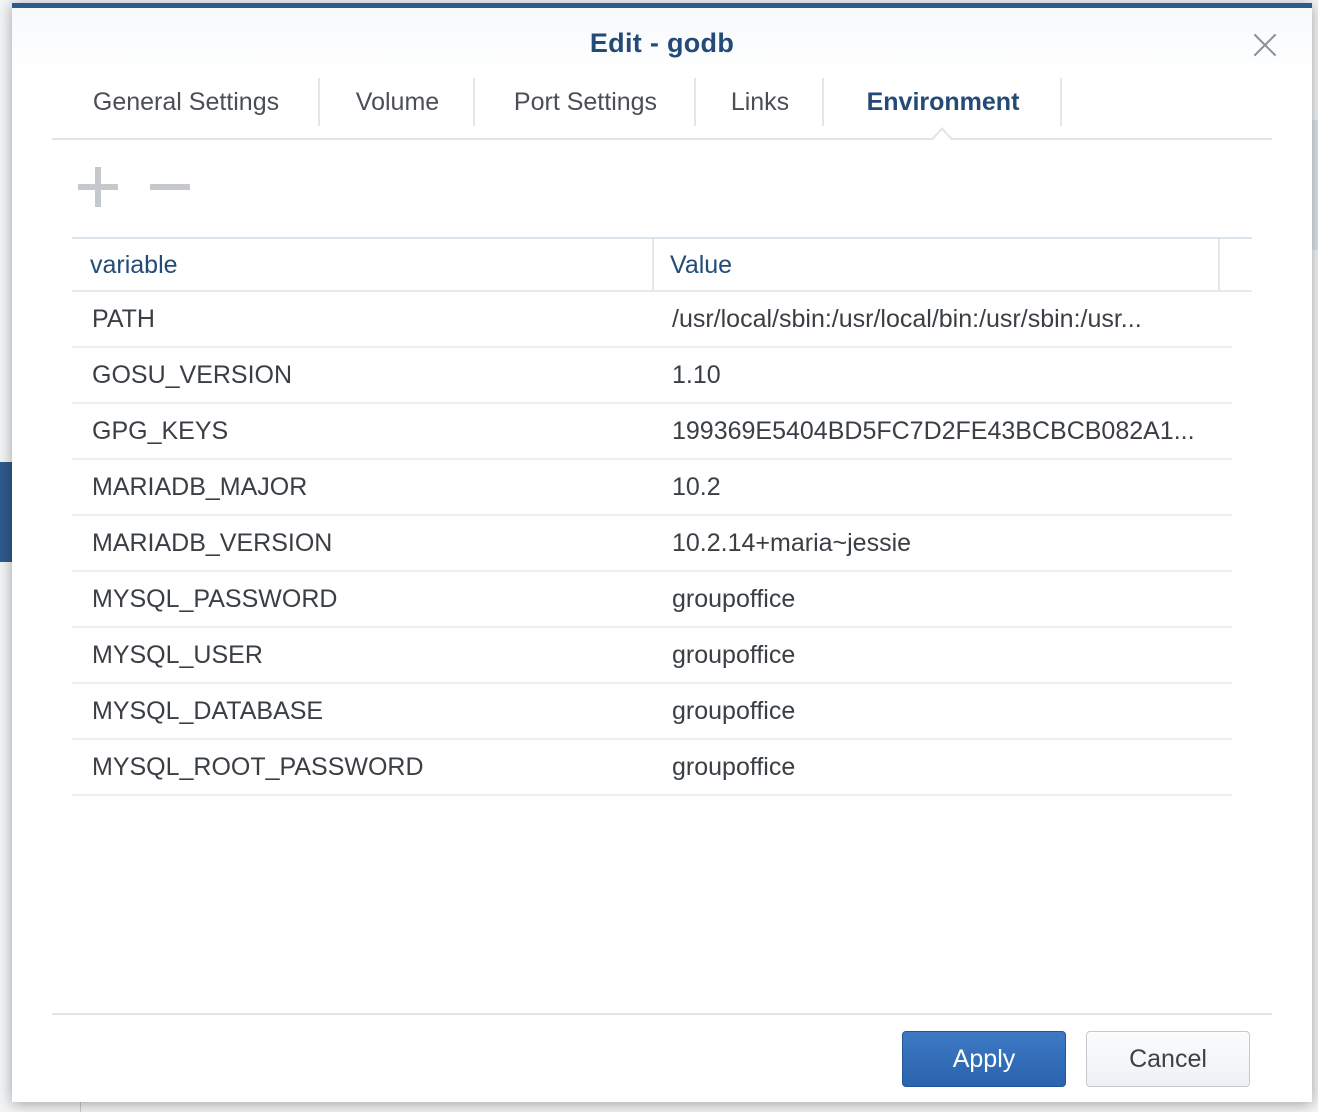  Describe the element at coordinates (192, 375) in the screenshot. I see `variable-cell: GOSU_VERSION` at that location.